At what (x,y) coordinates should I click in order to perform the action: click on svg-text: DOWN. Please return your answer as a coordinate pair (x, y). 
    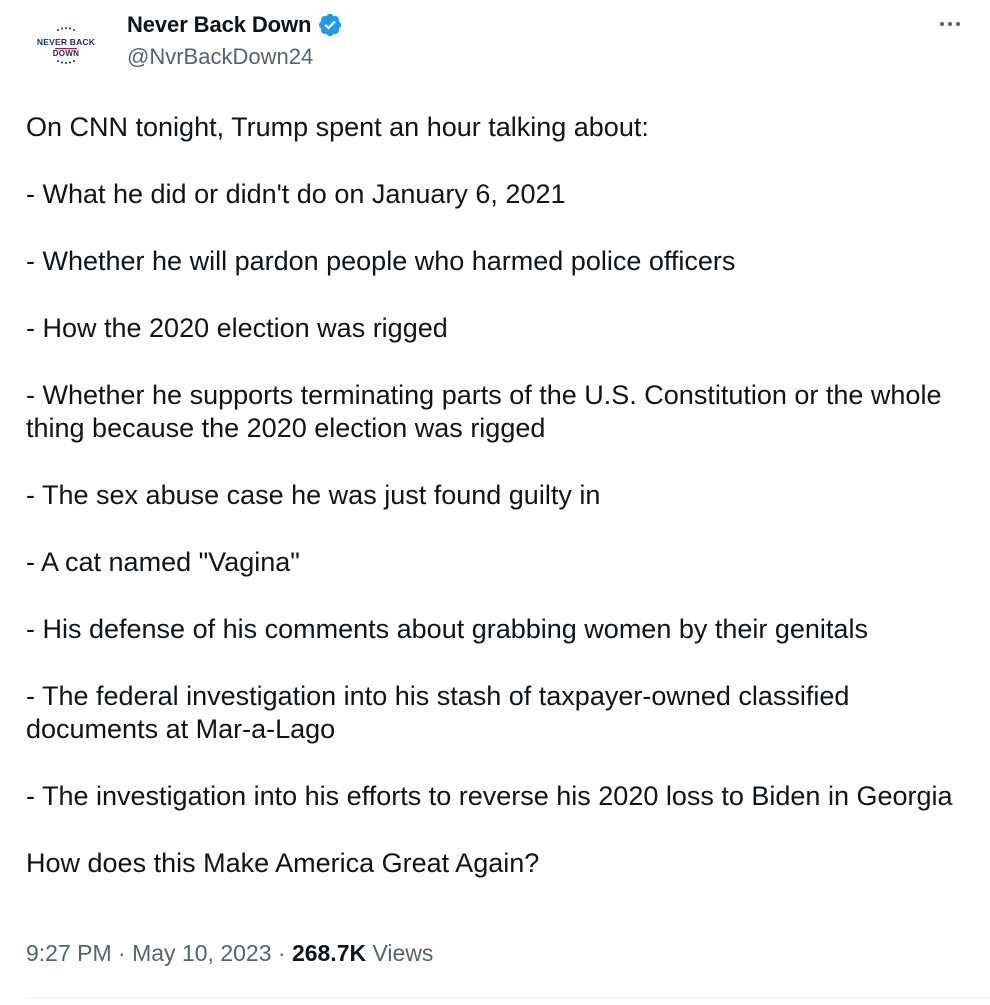
    Looking at the image, I should click on (66, 53).